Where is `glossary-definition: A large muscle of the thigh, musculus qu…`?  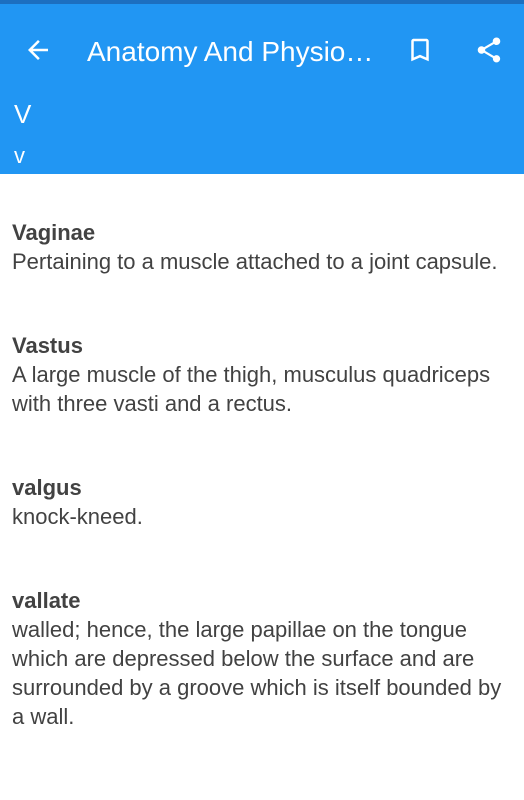
glossary-definition: A large muscle of the thigh, musculus qu… is located at coordinates (251, 389).